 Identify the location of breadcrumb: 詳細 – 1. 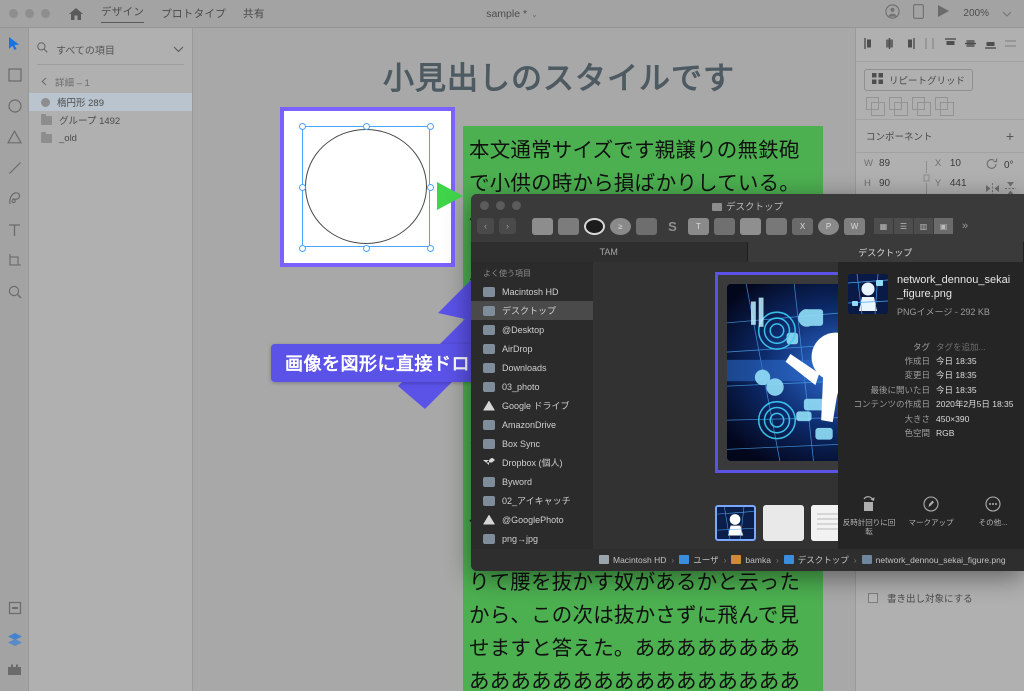
(110, 82).